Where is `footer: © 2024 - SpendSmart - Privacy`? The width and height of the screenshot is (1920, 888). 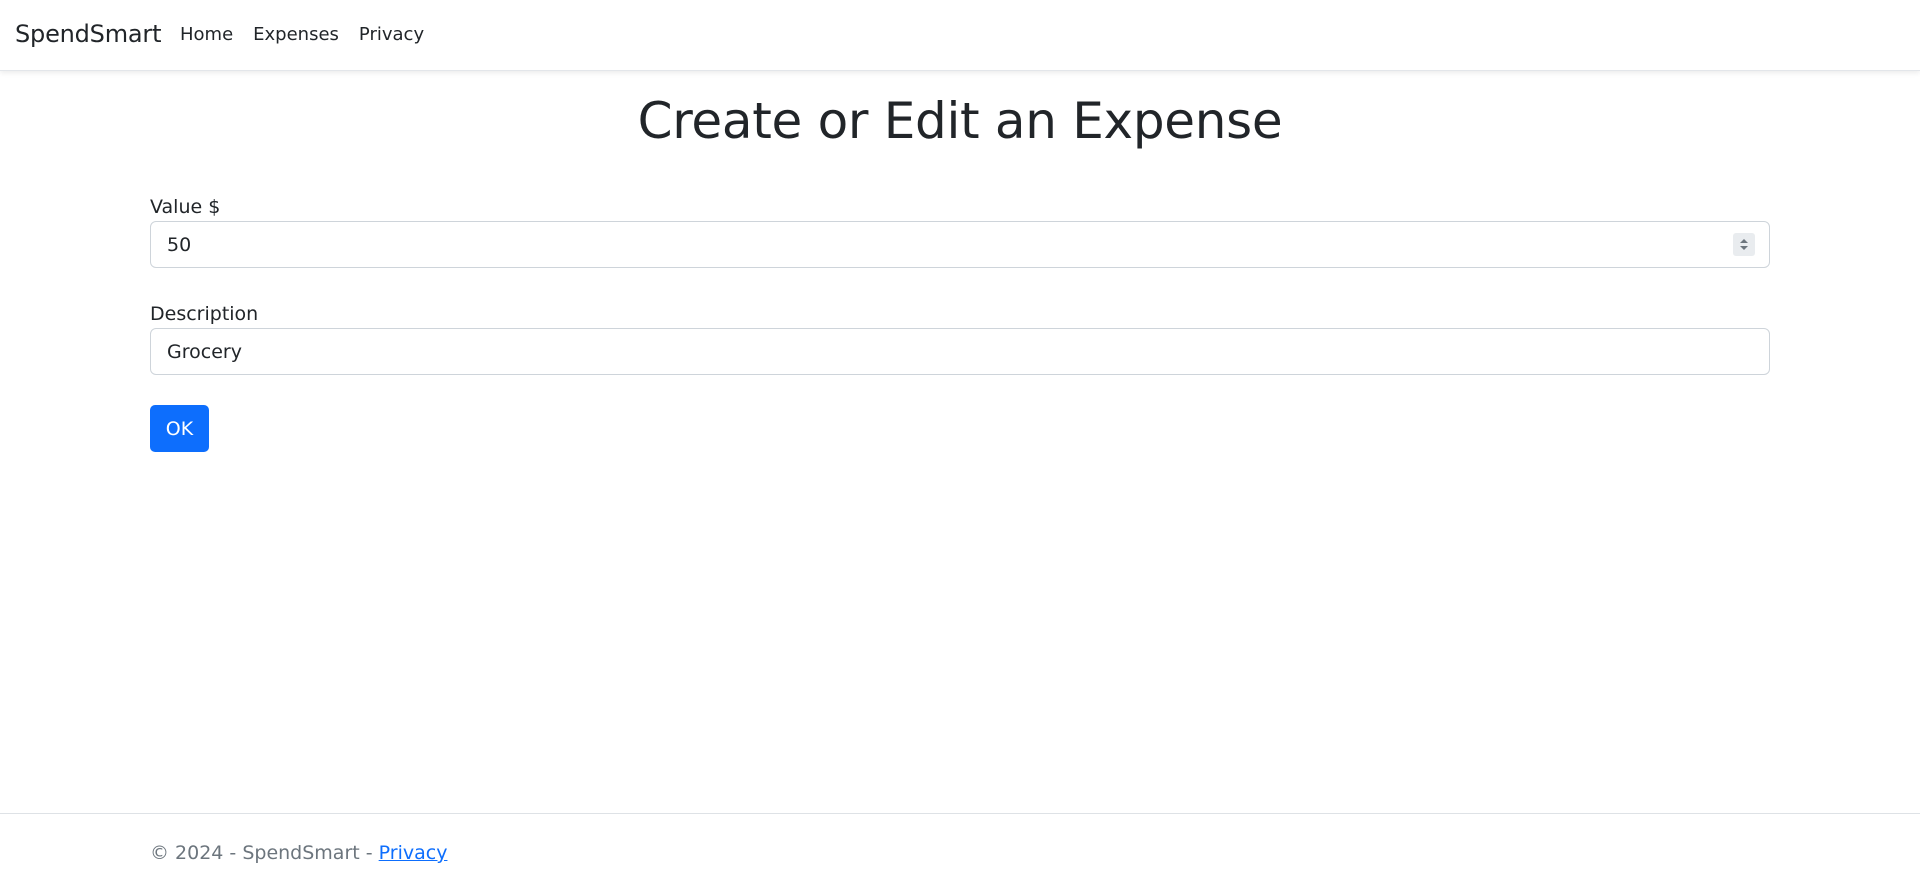 footer: © 2024 - SpendSmart - Privacy is located at coordinates (960, 850).